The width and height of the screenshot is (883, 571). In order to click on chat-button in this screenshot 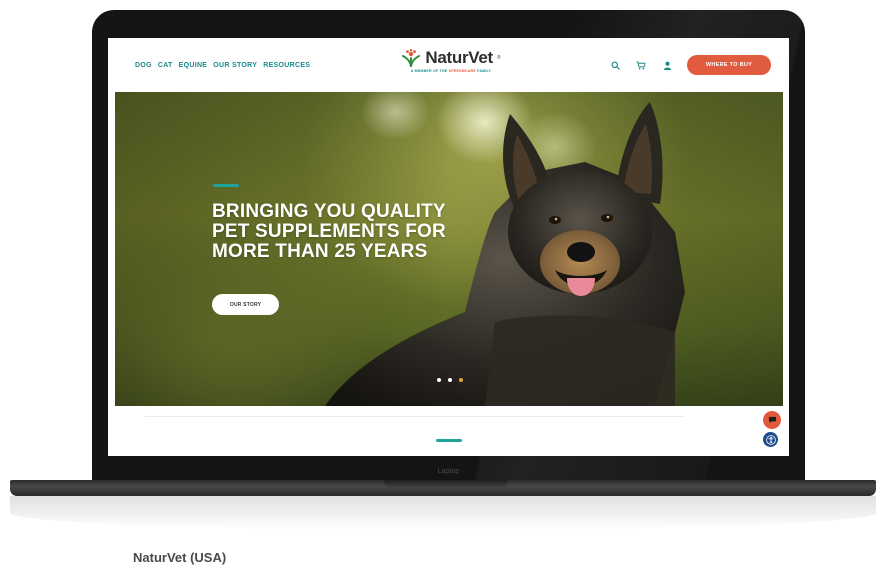, I will do `click(772, 420)`.